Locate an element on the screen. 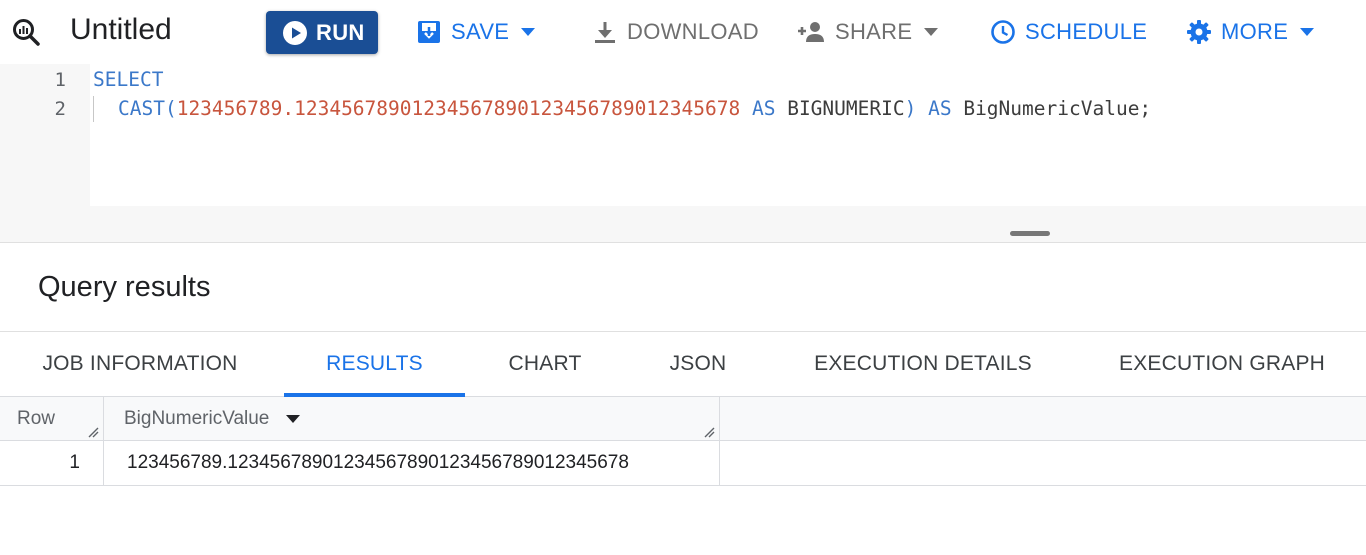 The width and height of the screenshot is (1366, 555). tab-results: RESULTS is located at coordinates (374, 364).